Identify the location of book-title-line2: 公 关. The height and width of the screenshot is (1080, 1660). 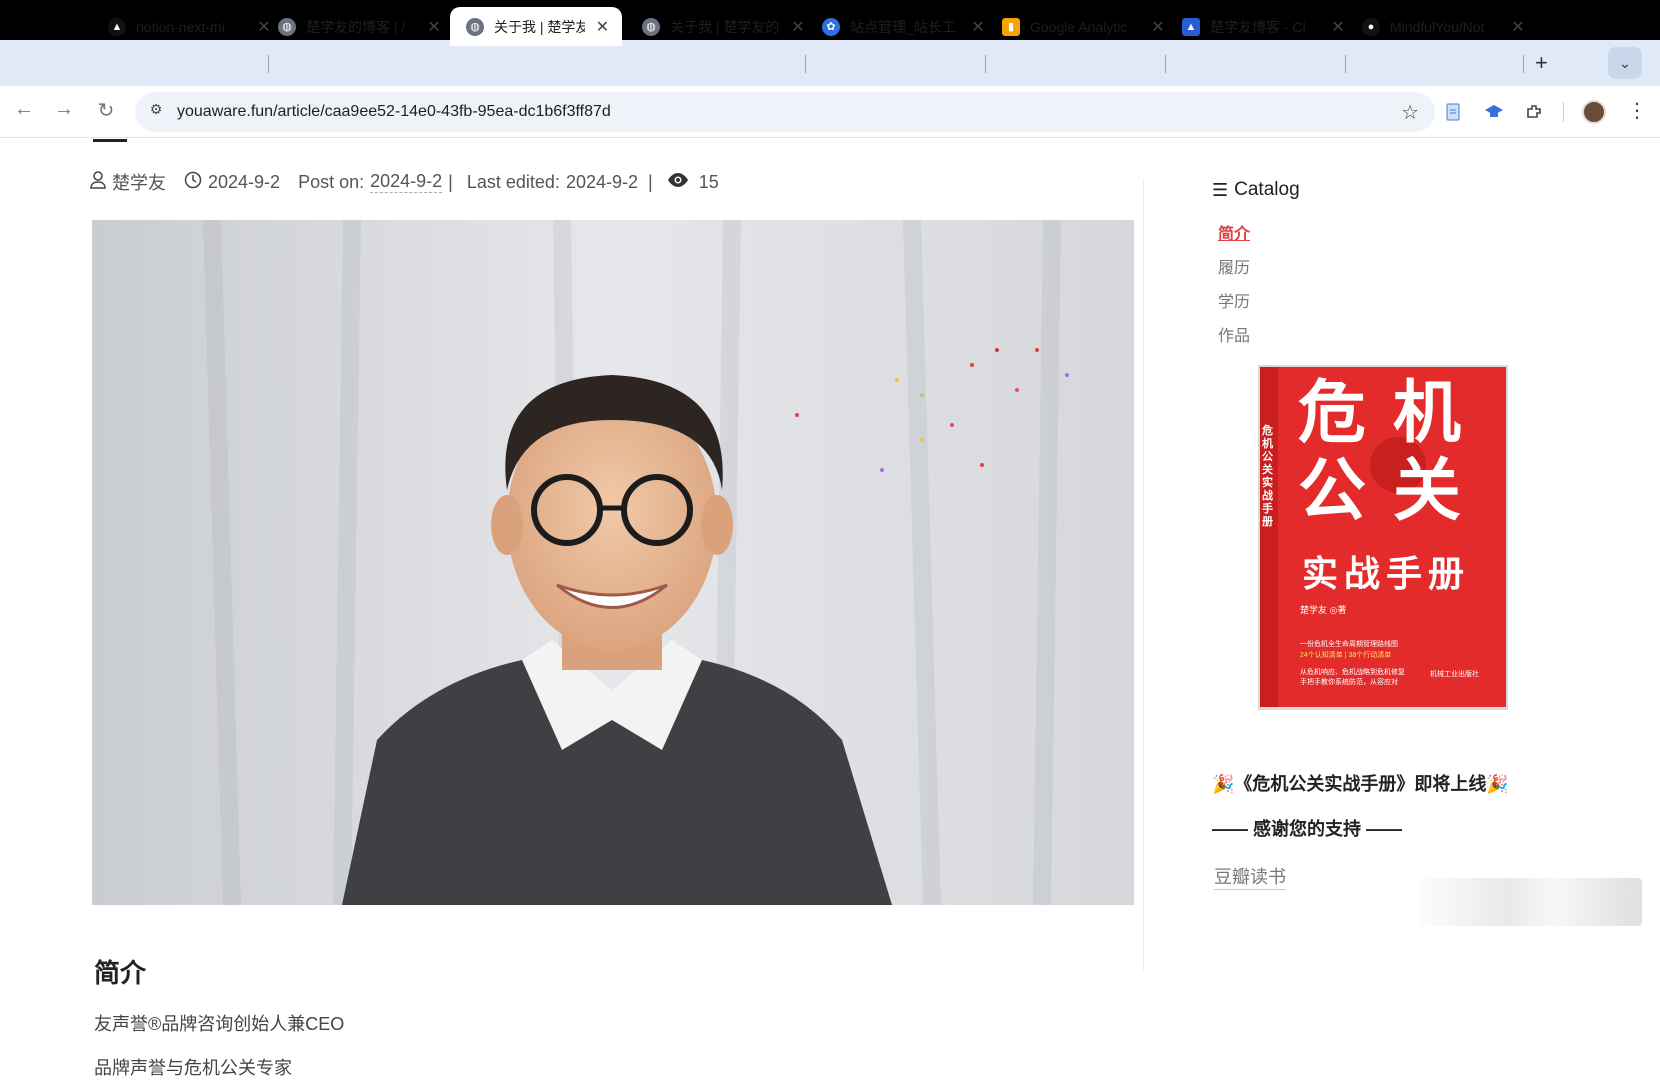
(1381, 491).